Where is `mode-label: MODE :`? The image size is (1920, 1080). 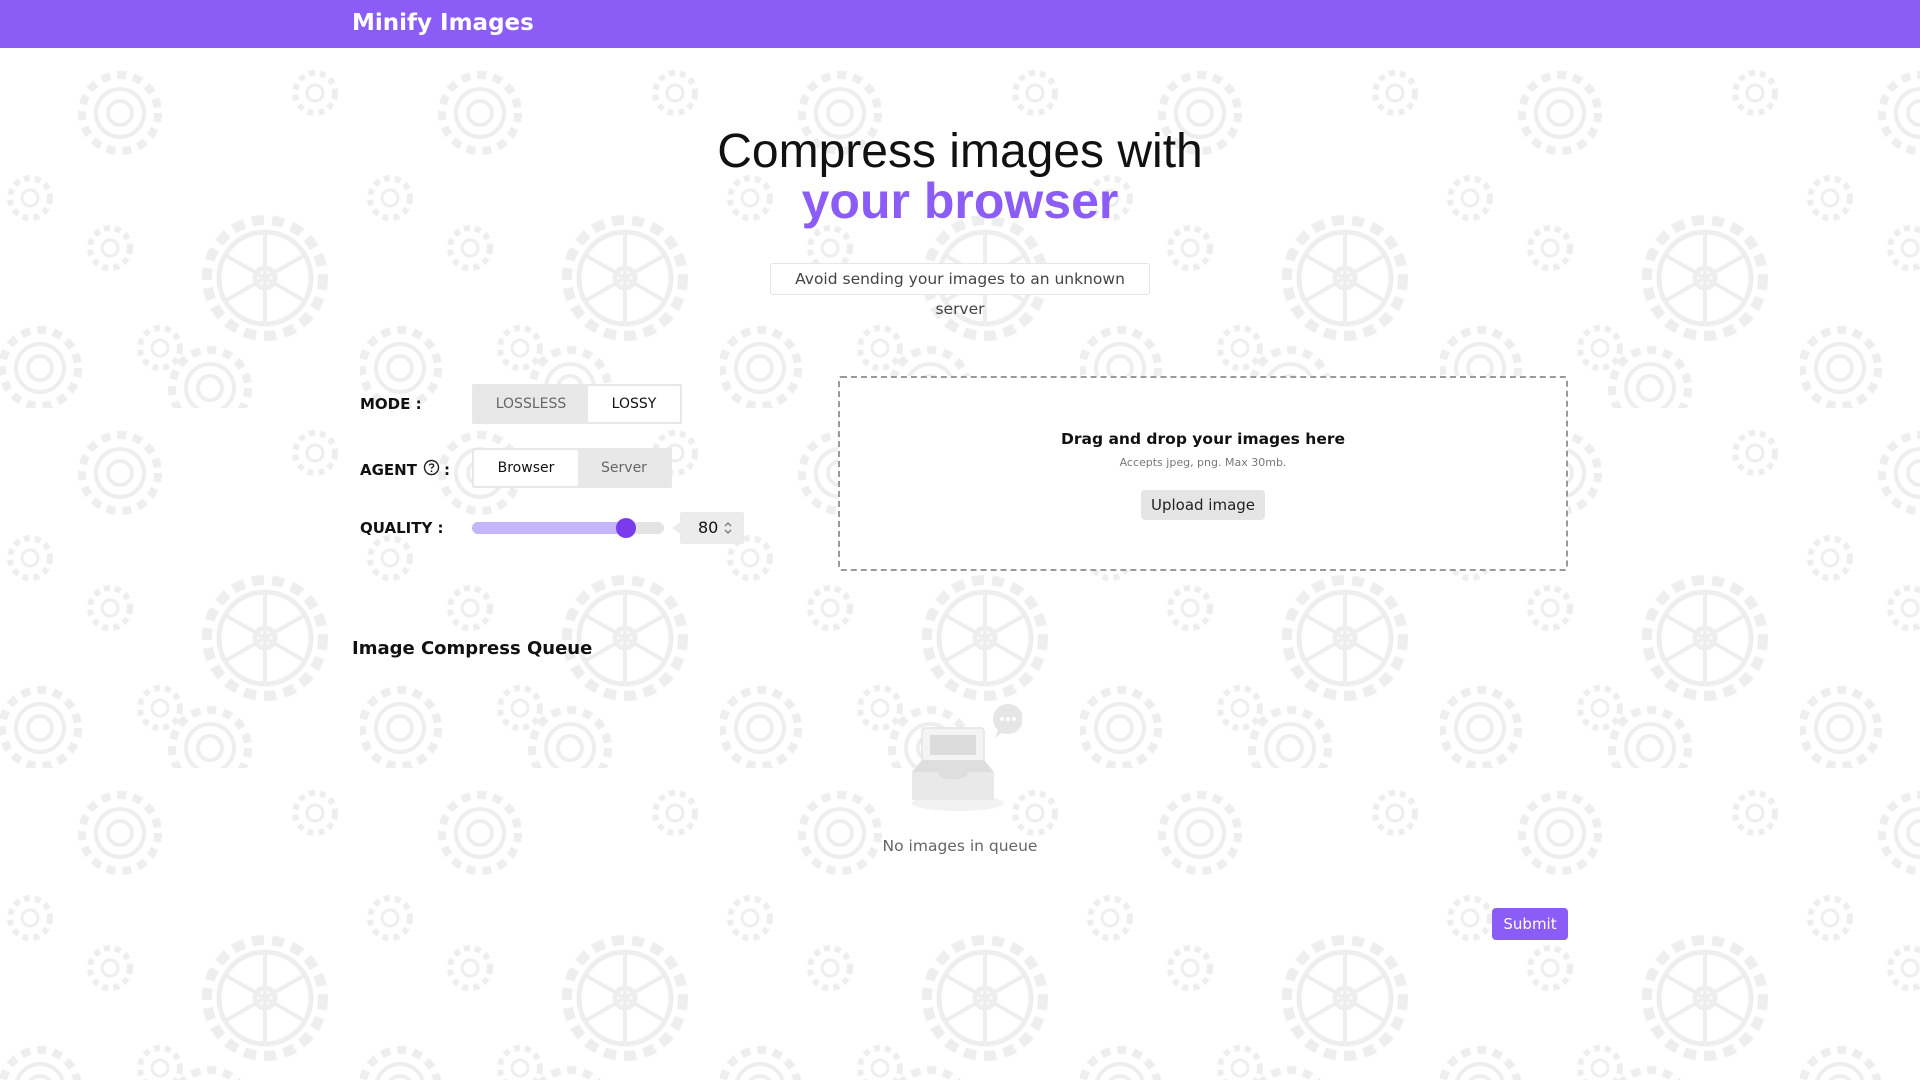 mode-label: MODE : is located at coordinates (391, 404).